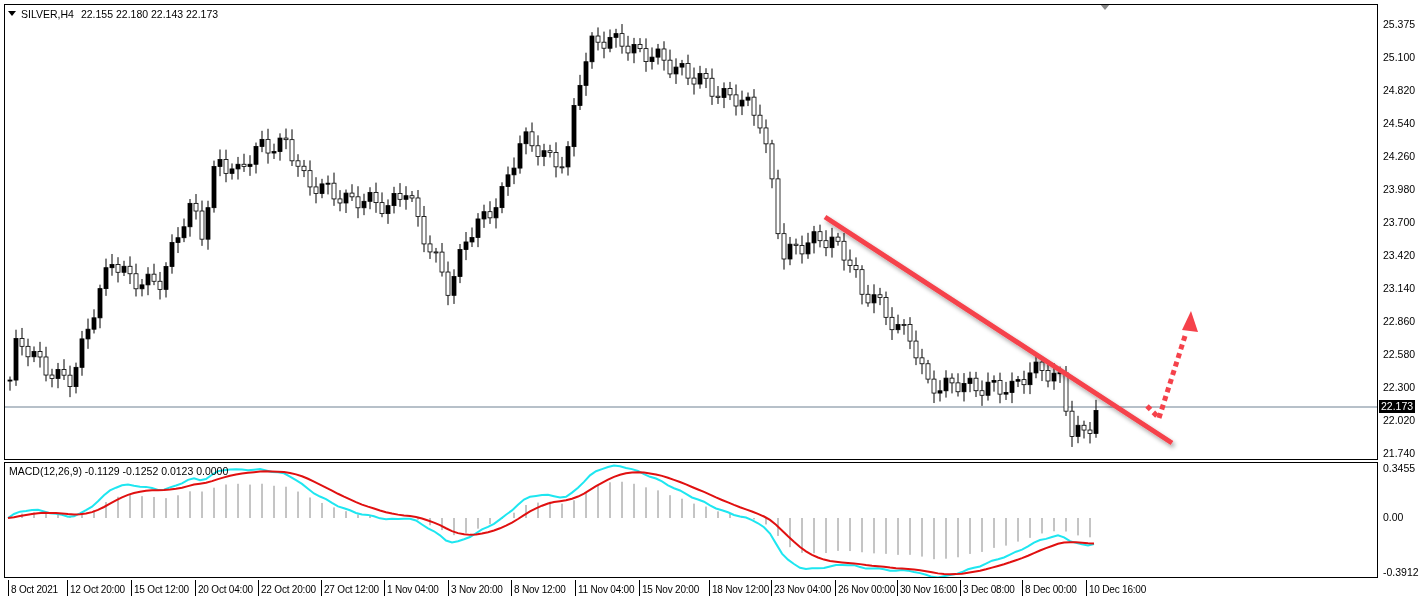  Describe the element at coordinates (1399, 420) in the screenshot. I see `price-tick-label: 22.020` at that location.